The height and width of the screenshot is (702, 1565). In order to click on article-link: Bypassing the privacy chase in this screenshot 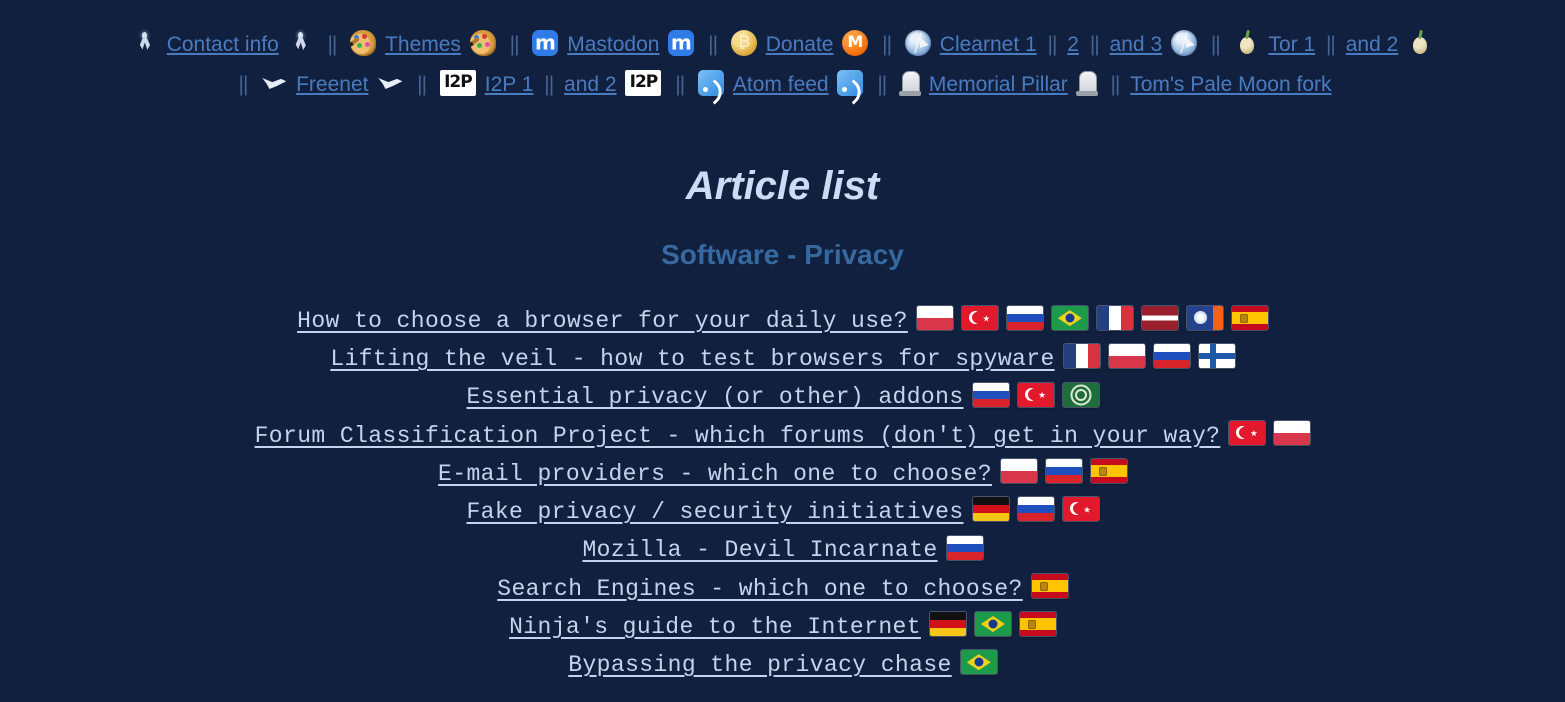, I will do `click(759, 665)`.